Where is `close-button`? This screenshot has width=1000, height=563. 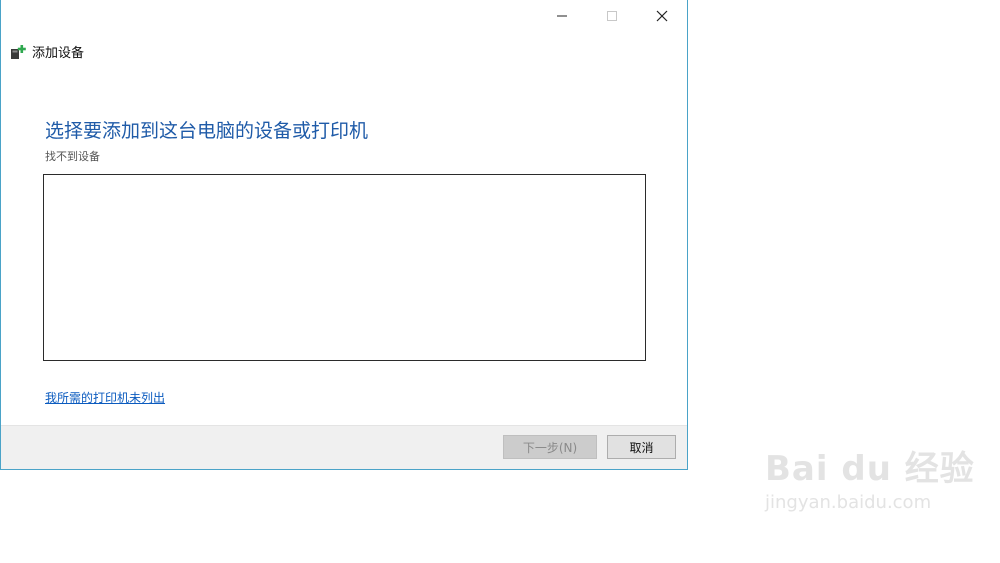
close-button is located at coordinates (662, 16).